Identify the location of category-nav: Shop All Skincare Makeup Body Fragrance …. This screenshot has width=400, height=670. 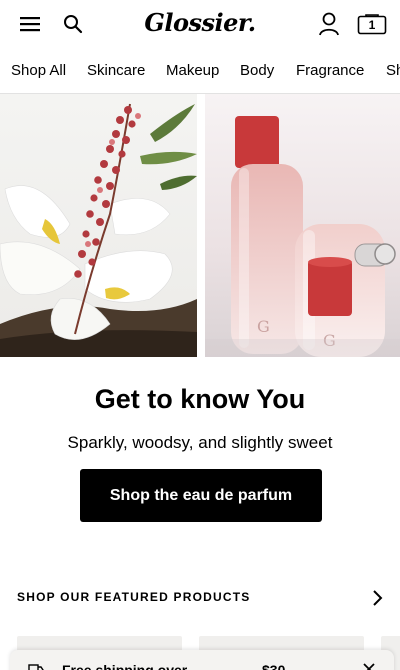
(200, 72).